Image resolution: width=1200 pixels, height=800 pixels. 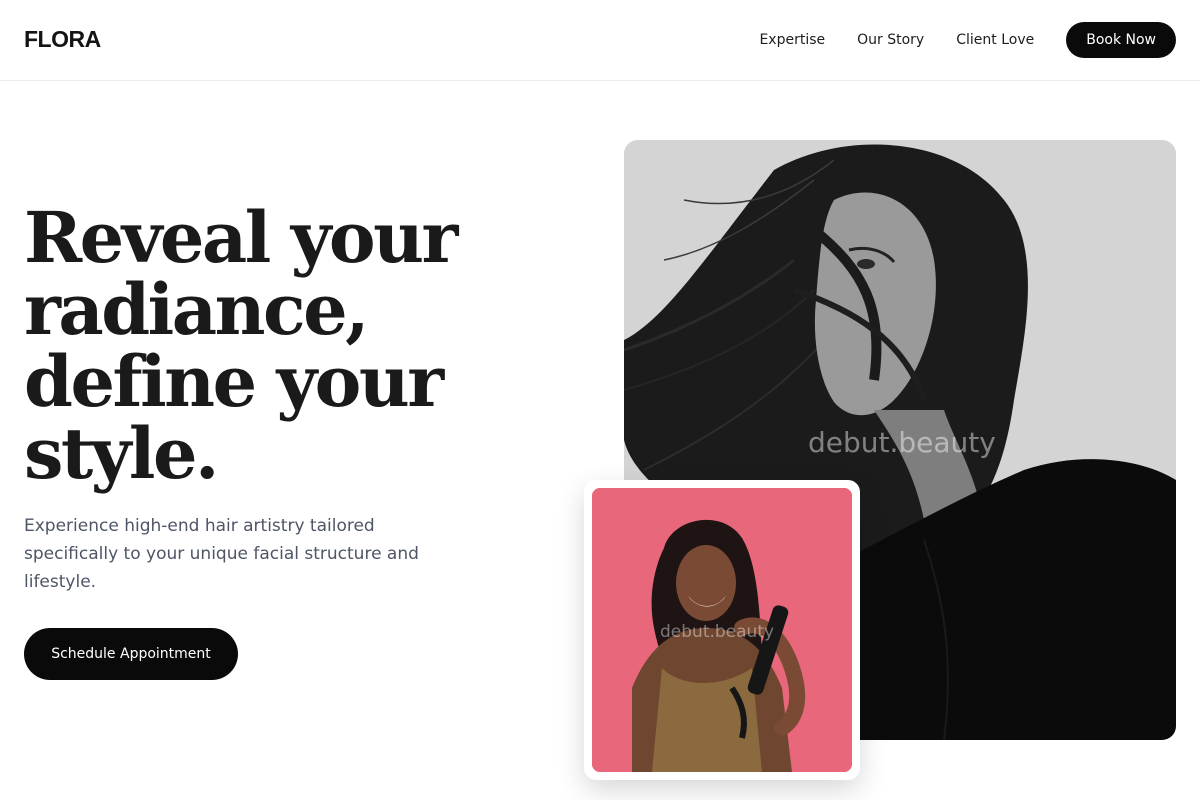 What do you see at coordinates (1121, 40) in the screenshot?
I see `book-now-button: Book Now` at bounding box center [1121, 40].